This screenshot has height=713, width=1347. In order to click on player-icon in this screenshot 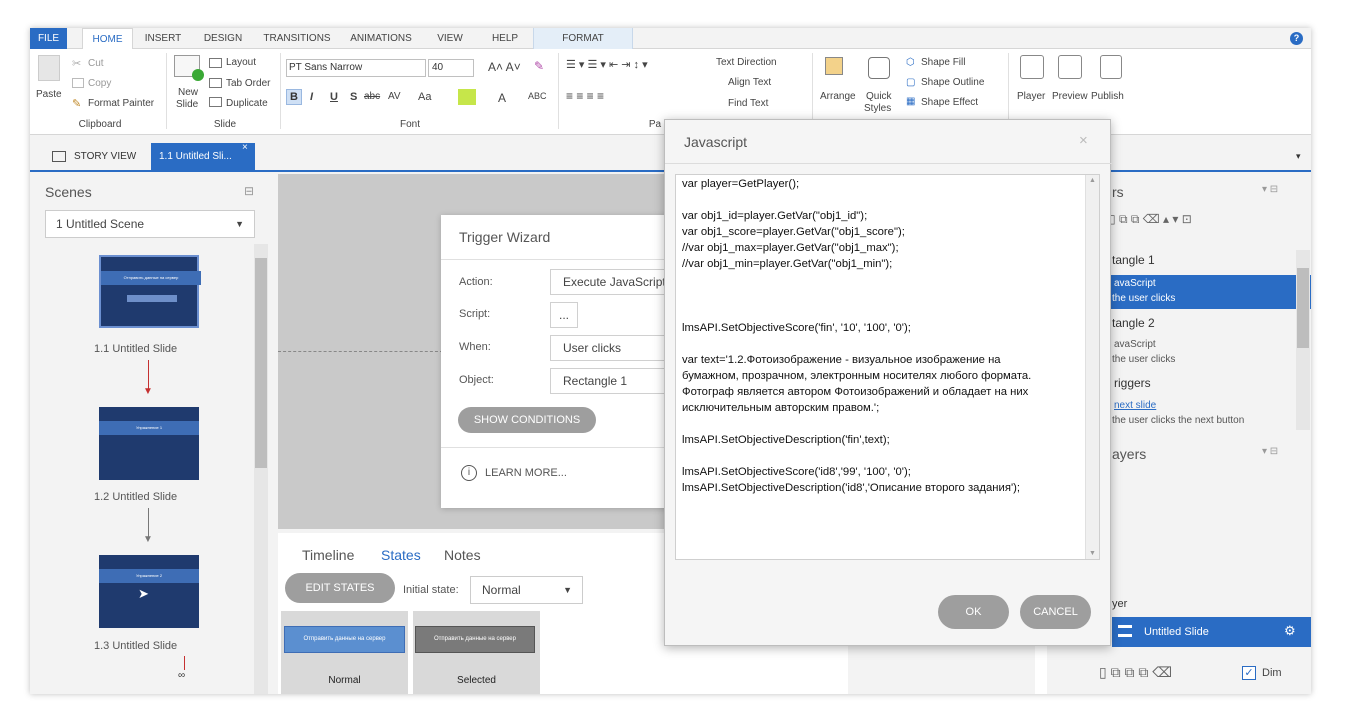, I will do `click(1032, 67)`.